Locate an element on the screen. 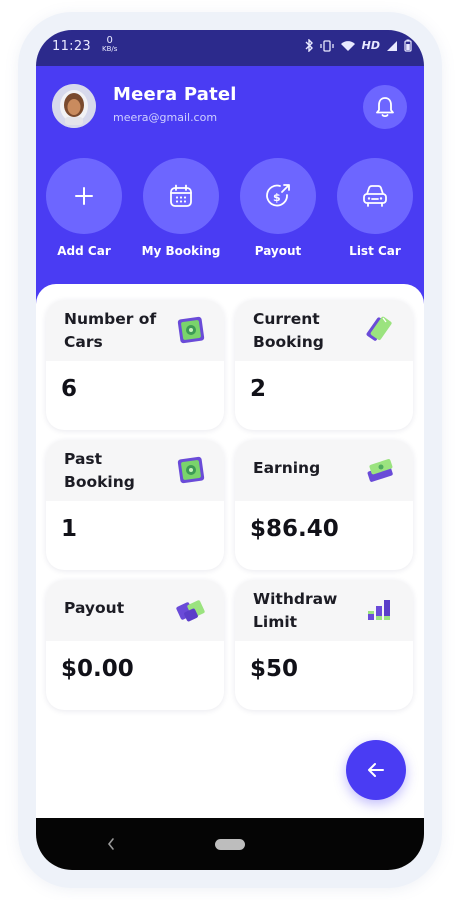 Image resolution: width=460 pixels, height=900 pixels. card-title-line1: Past is located at coordinates (83, 459).